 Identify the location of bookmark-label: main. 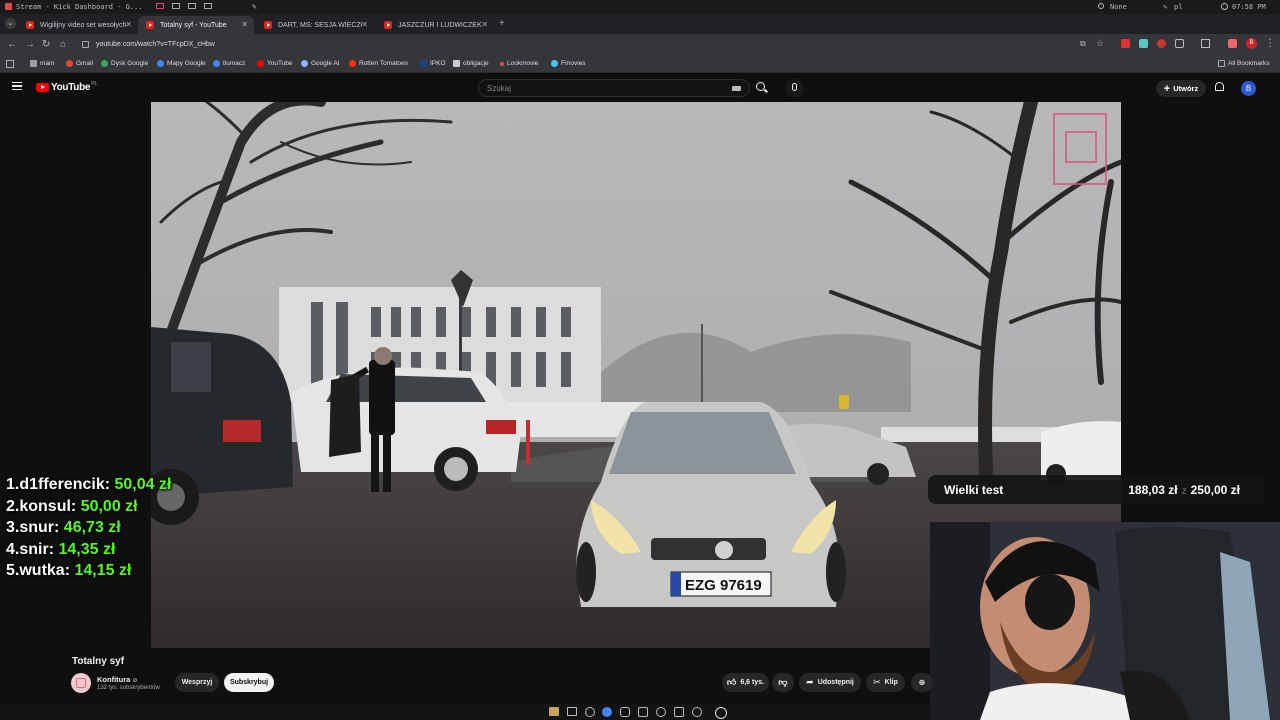
(47, 63).